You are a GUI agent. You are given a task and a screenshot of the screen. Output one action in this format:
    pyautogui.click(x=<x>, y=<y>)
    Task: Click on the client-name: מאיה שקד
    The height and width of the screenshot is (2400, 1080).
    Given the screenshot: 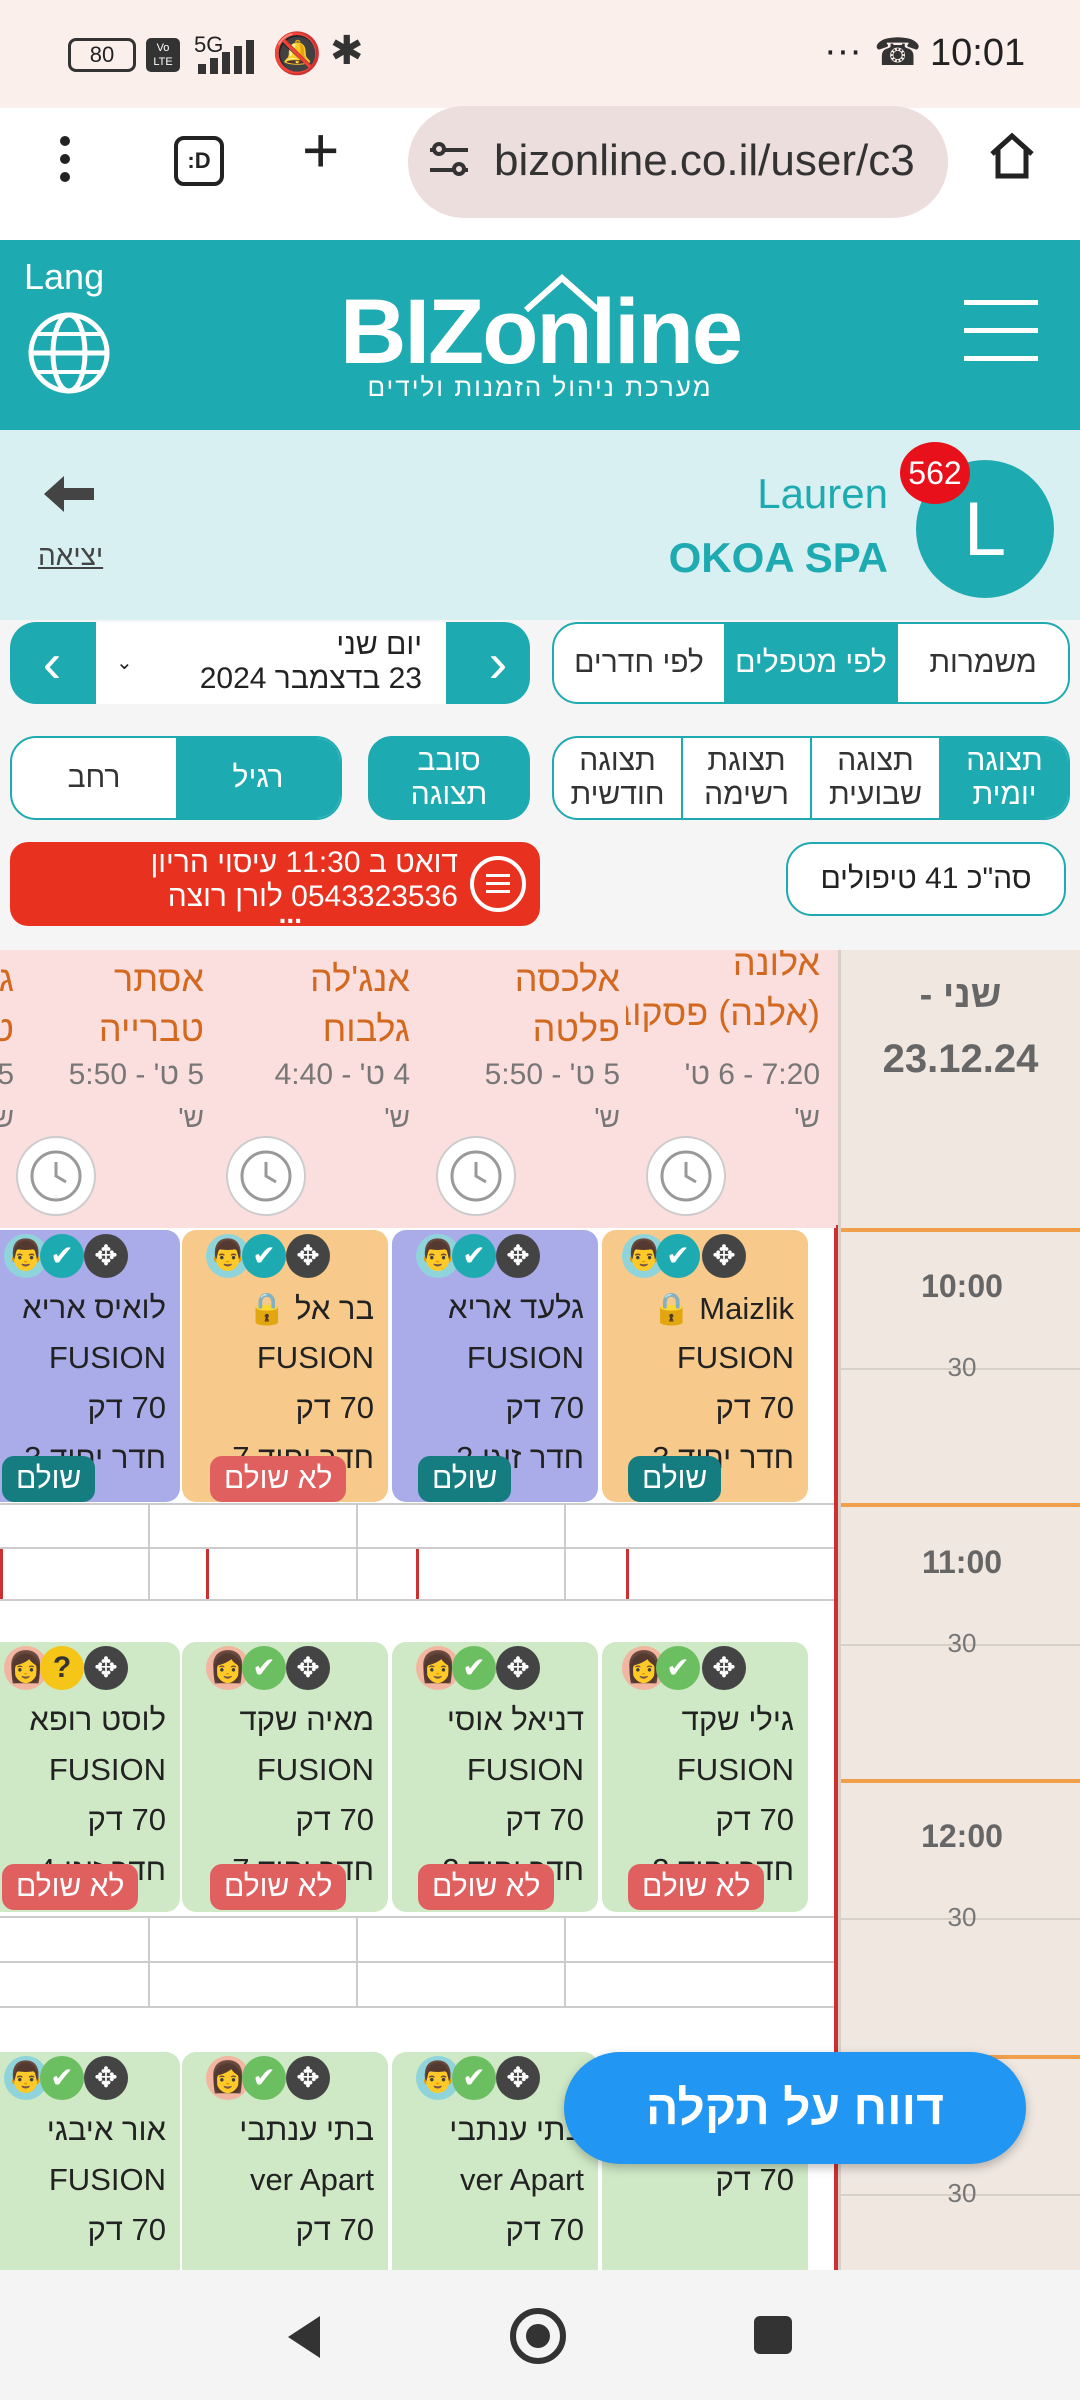 What is the action you would take?
    pyautogui.click(x=306, y=1719)
    